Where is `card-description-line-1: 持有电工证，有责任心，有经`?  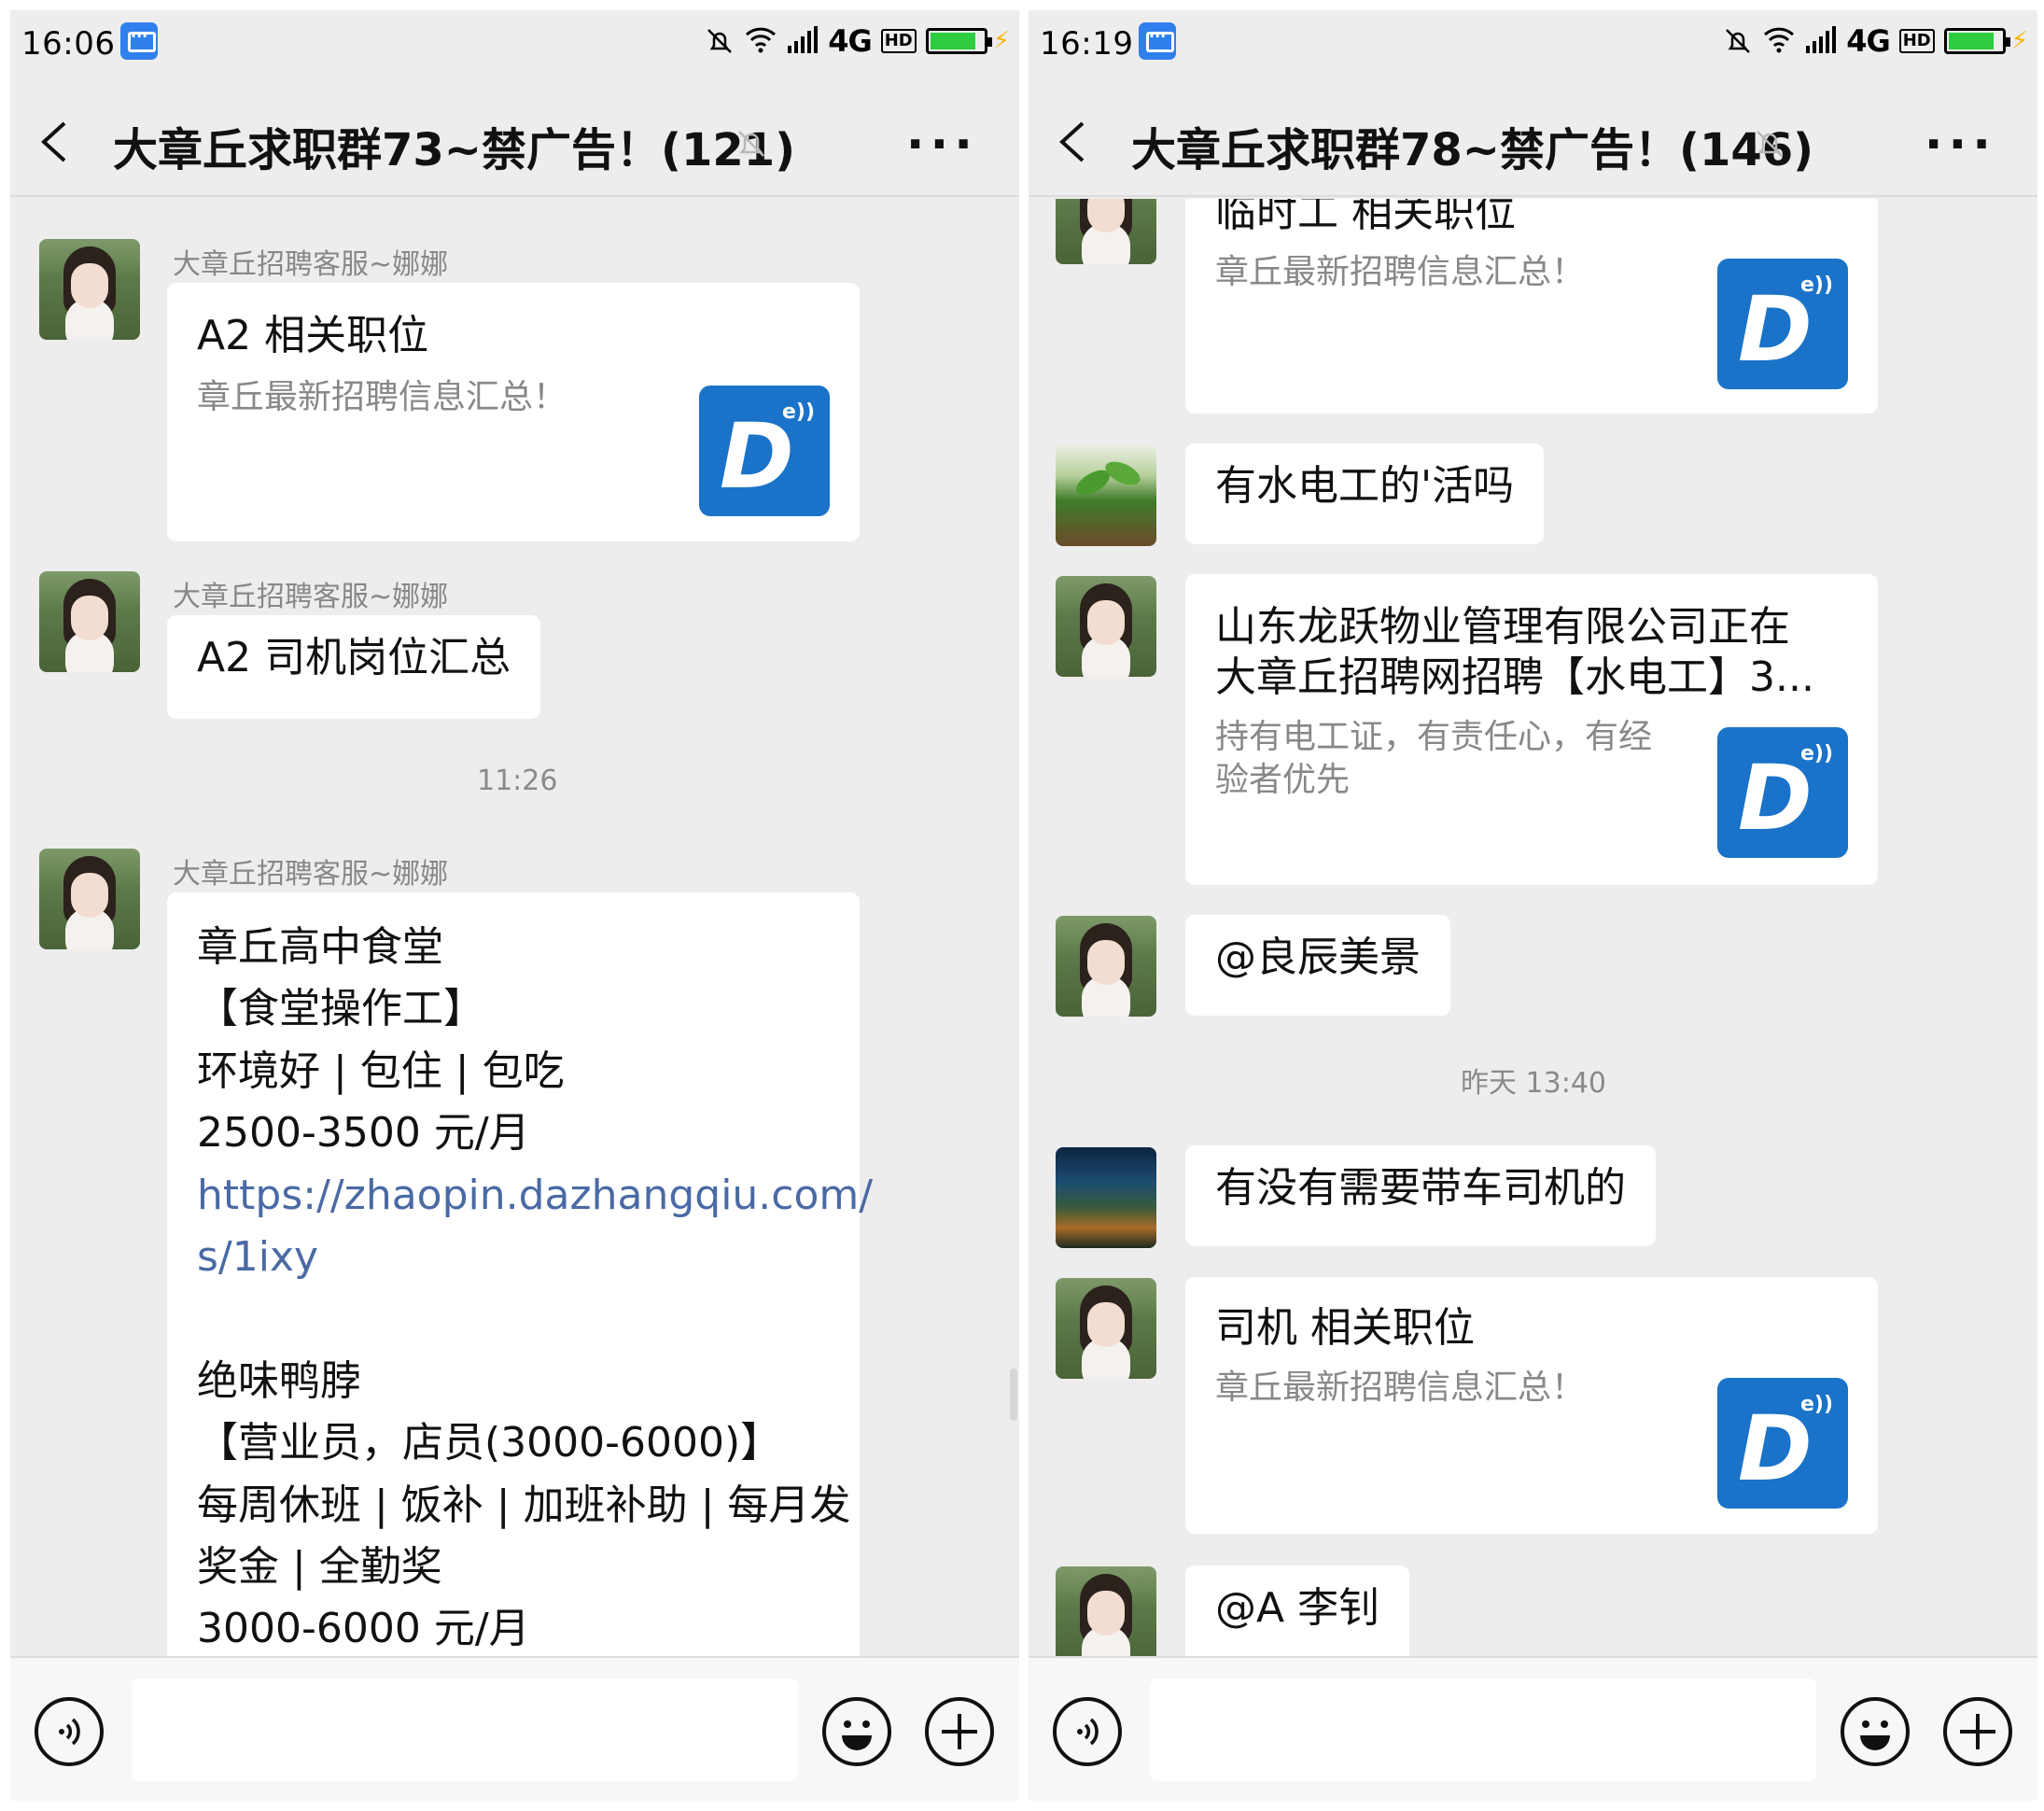 card-description-line-1: 持有电工证，有责任心，有经 is located at coordinates (1434, 737).